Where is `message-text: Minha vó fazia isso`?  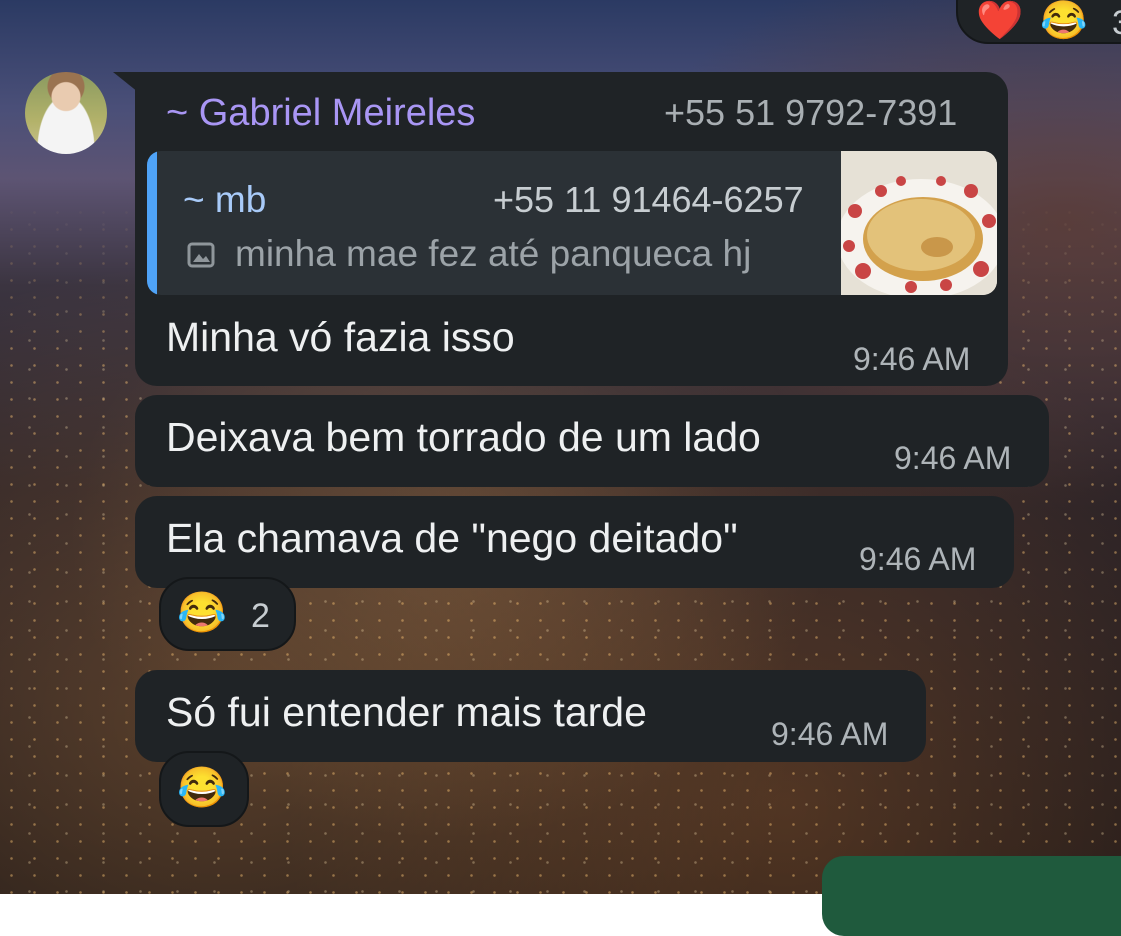
message-text: Minha vó fazia isso is located at coordinates (340, 337).